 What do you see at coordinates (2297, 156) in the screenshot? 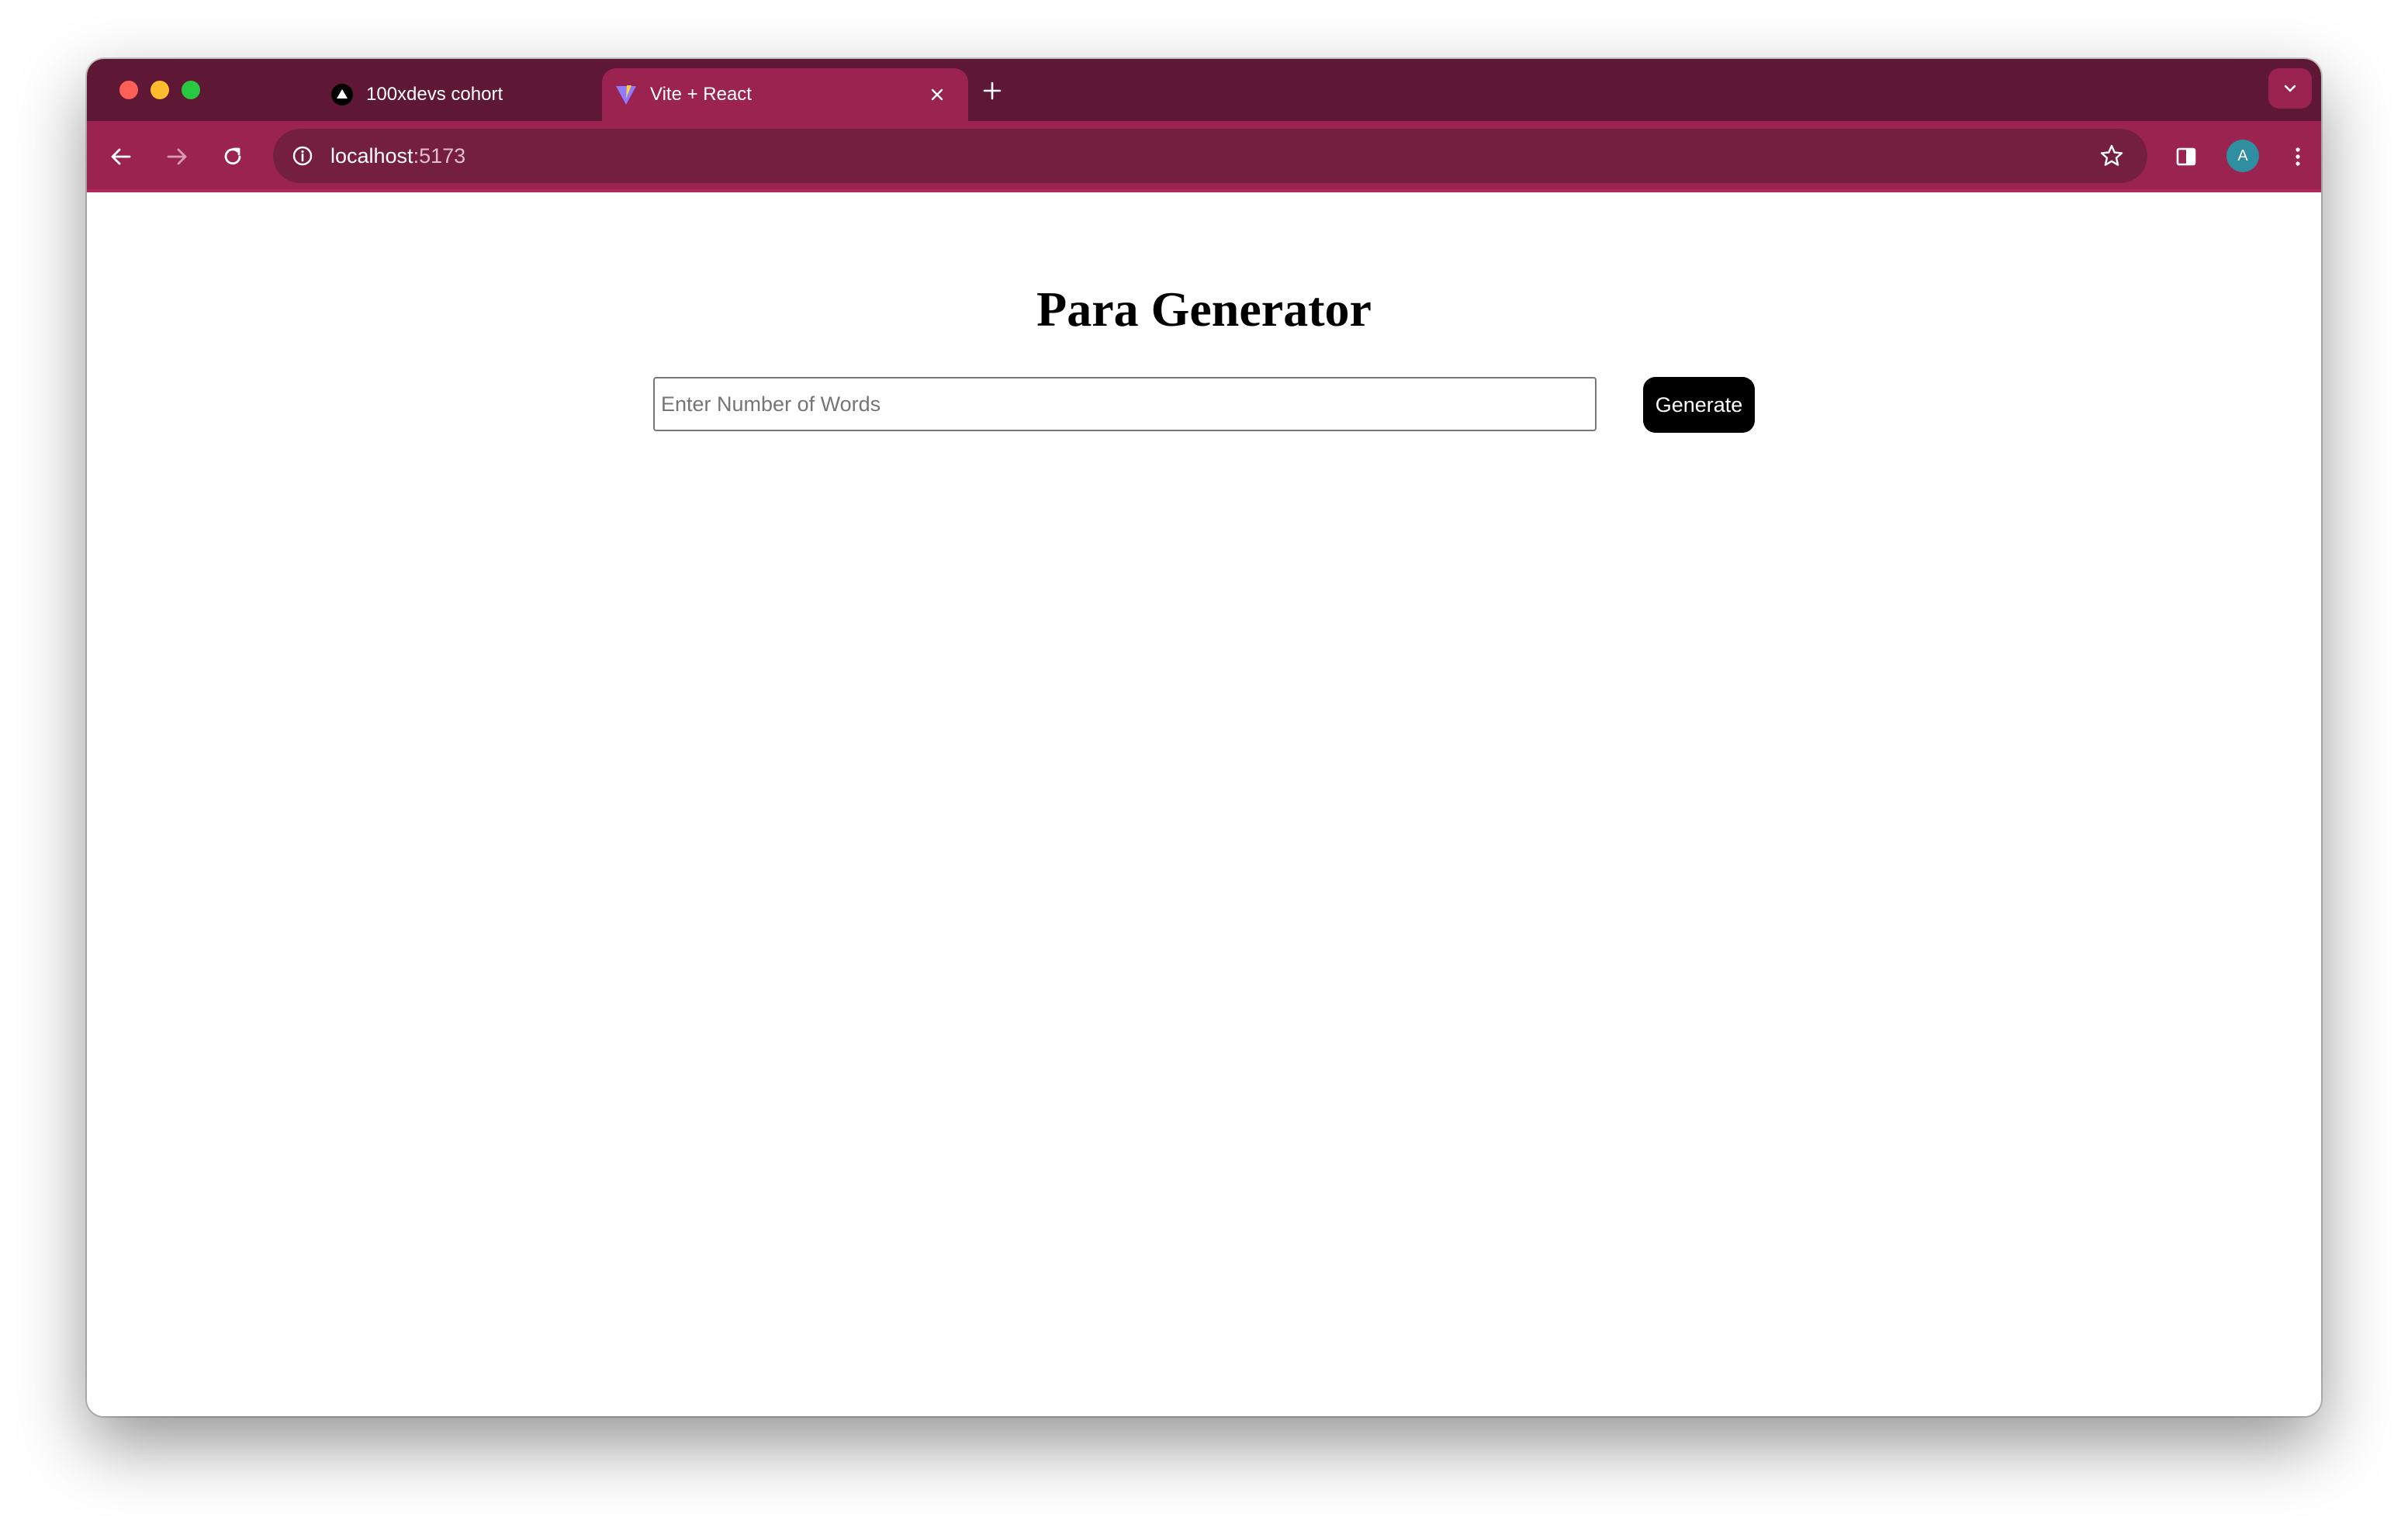
I see `kebab-menu-icon` at bounding box center [2297, 156].